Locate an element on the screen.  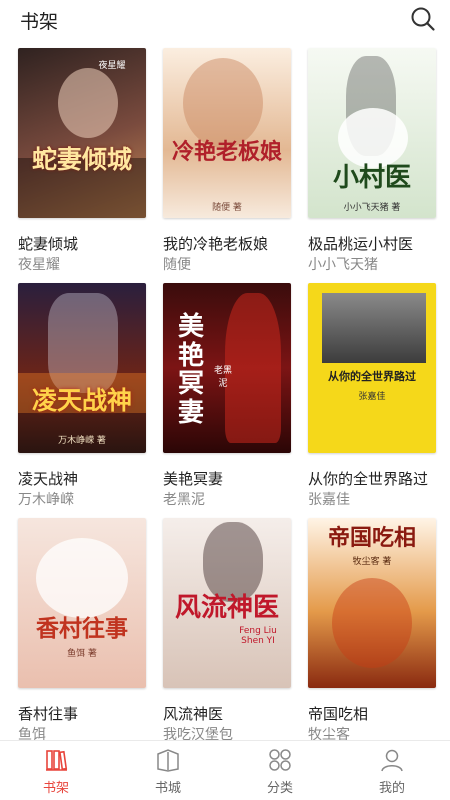
cover-title-text: 蛇妻倾城 is located at coordinates (81, 159).